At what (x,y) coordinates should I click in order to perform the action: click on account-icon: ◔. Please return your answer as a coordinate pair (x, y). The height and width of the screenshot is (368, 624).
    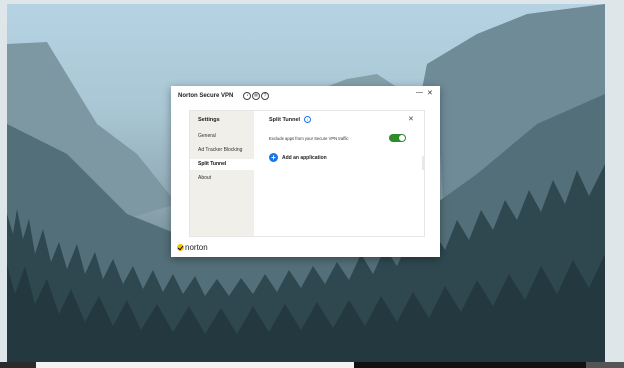
    Looking at the image, I should click on (247, 96).